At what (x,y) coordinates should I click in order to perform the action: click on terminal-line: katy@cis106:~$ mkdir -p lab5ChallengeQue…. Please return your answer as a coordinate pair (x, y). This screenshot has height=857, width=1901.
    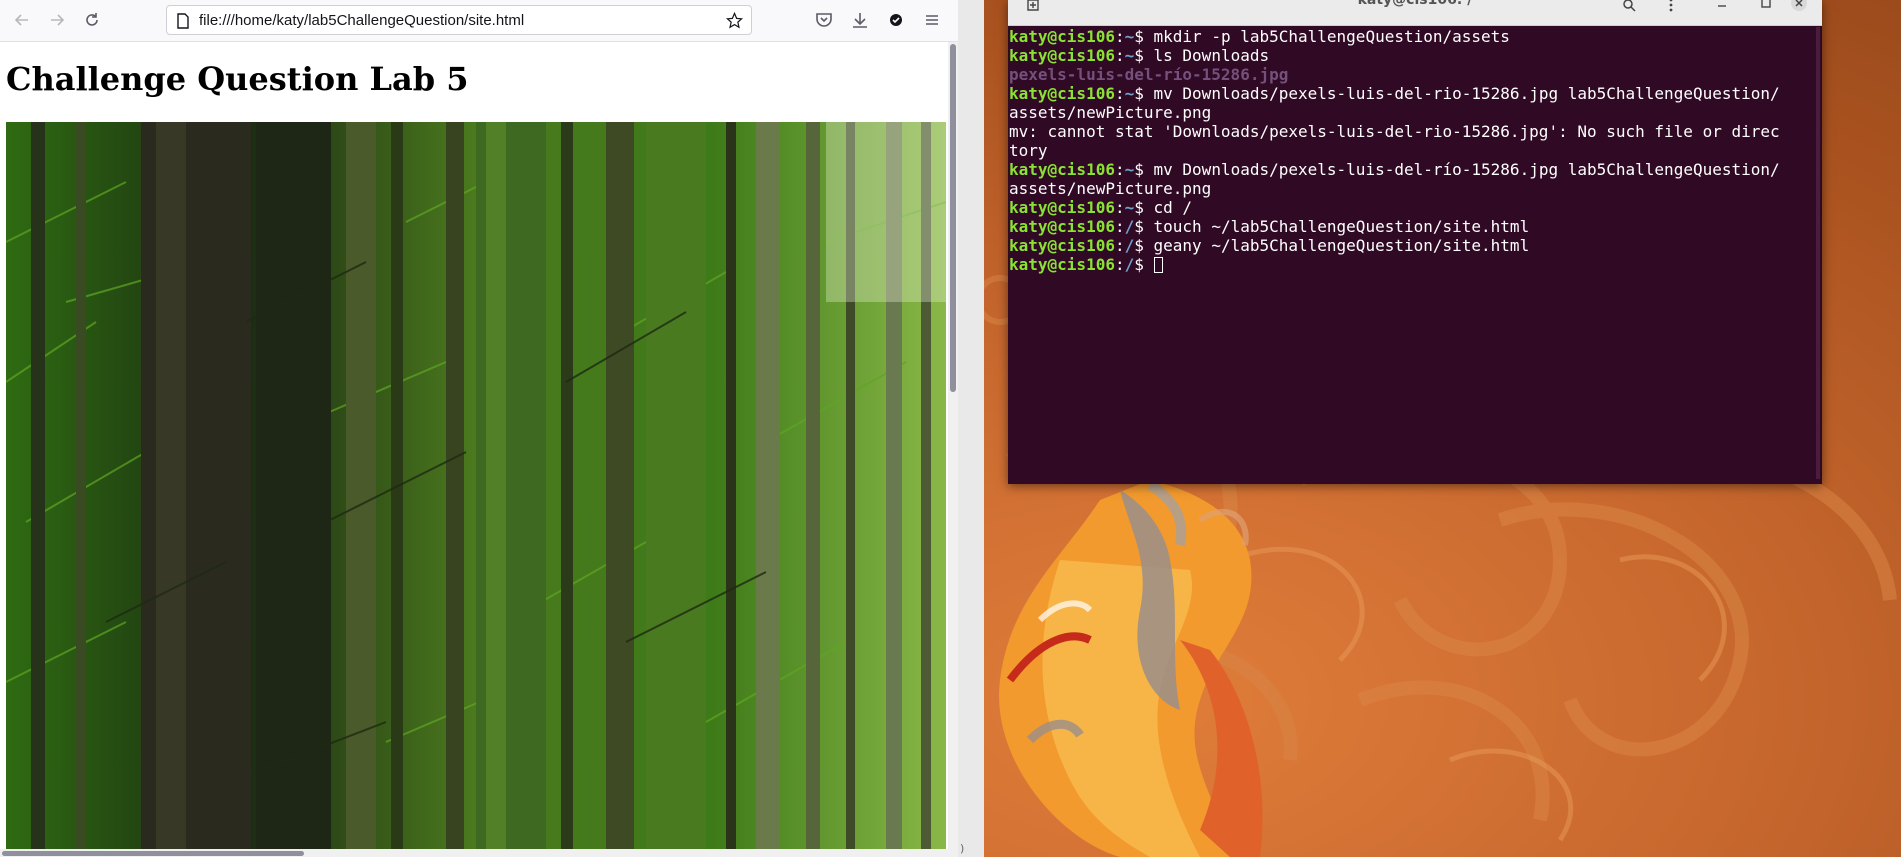
    Looking at the image, I should click on (1259, 36).